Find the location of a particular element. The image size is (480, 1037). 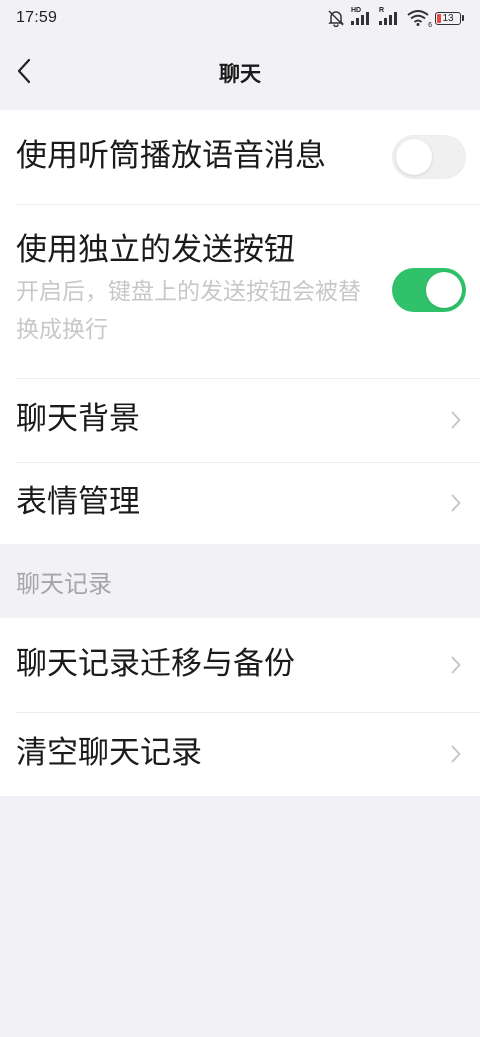

nav-bar: 聊天 is located at coordinates (240, 73).